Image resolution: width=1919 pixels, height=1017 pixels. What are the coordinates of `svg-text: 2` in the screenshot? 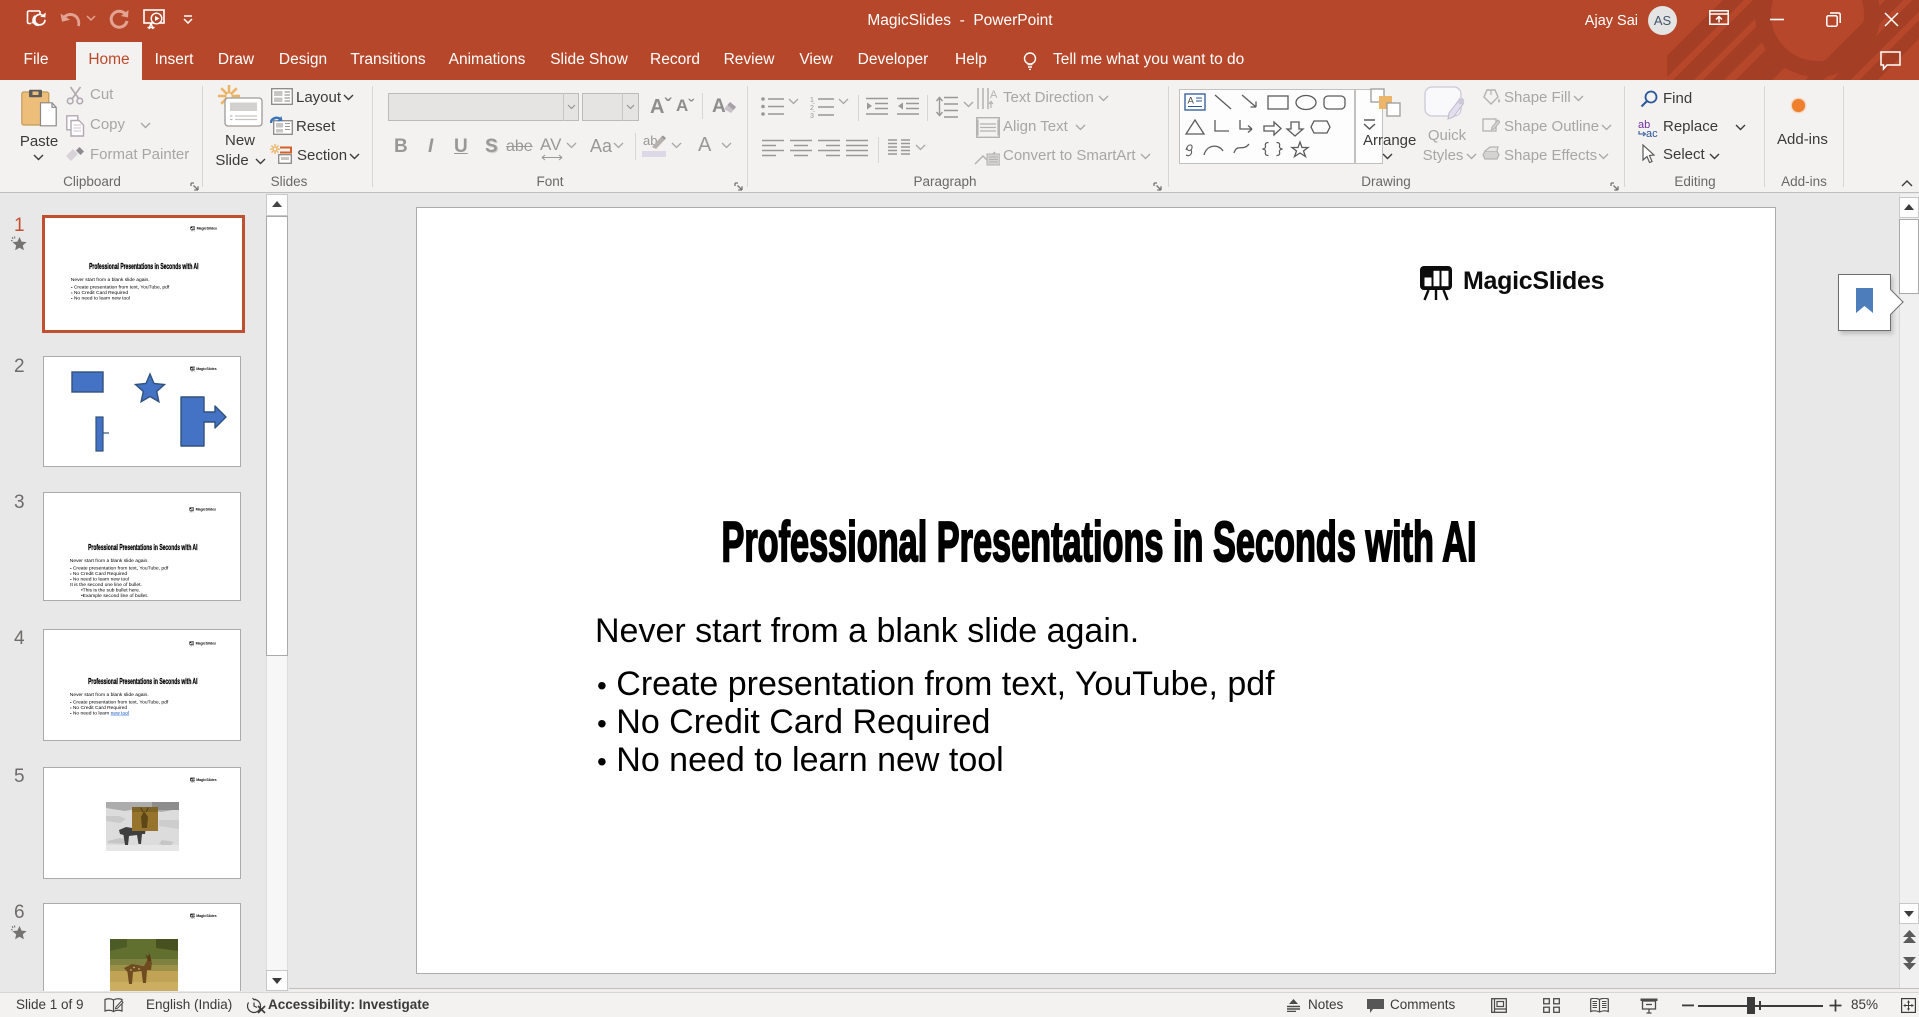 It's located at (812, 108).